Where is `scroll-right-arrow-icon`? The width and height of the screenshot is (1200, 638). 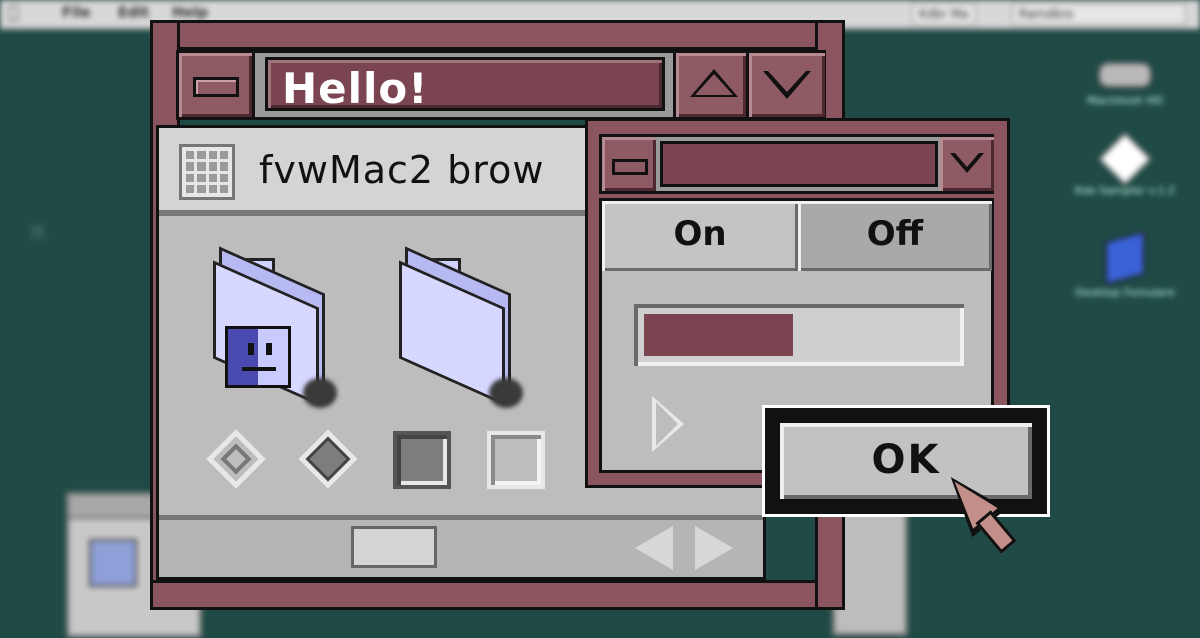
scroll-right-arrow-icon is located at coordinates (714, 548).